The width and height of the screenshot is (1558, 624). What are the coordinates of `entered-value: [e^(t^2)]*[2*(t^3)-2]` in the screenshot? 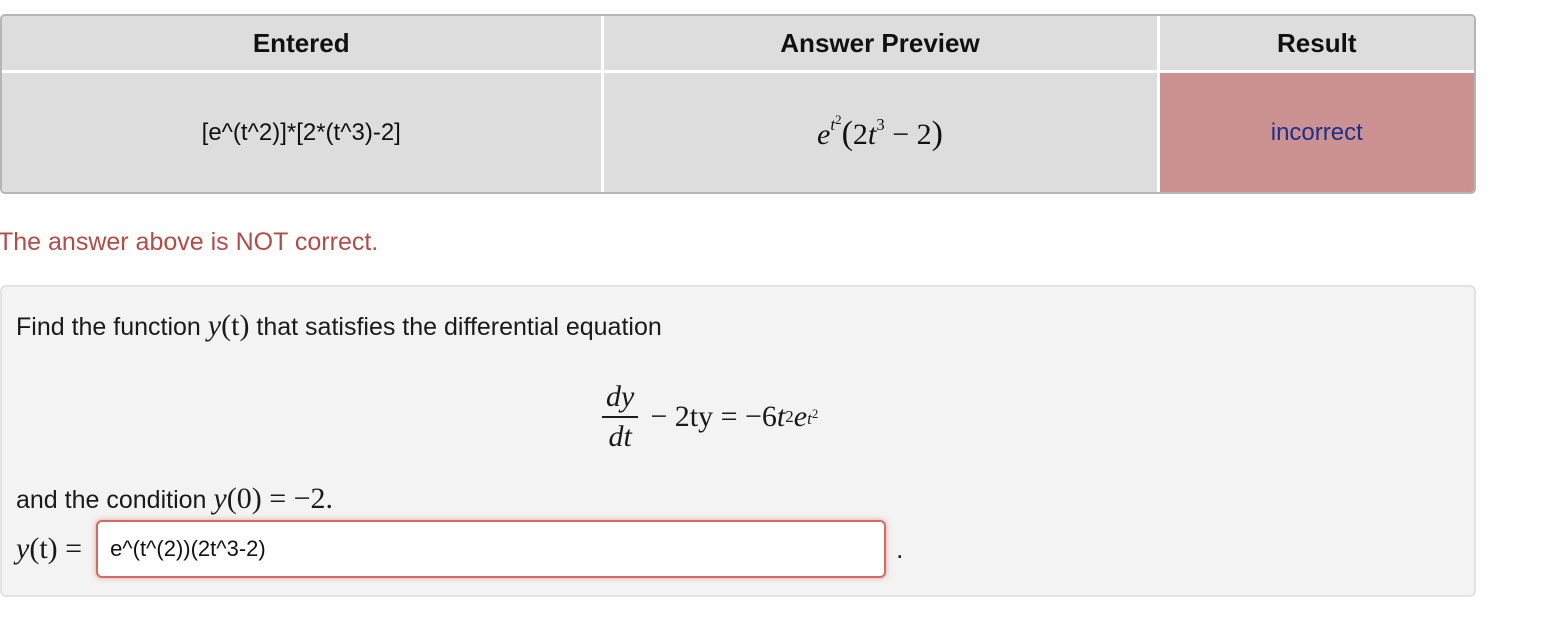 It's located at (302, 131).